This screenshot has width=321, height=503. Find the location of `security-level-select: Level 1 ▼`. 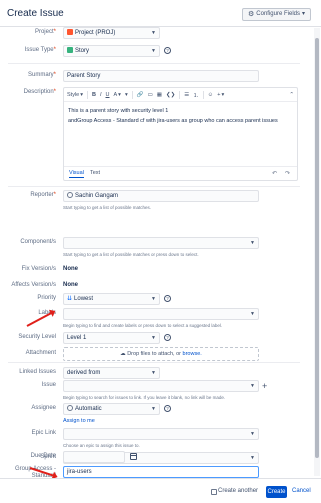

security-level-select: Level 1 ▼ is located at coordinates (111, 338).